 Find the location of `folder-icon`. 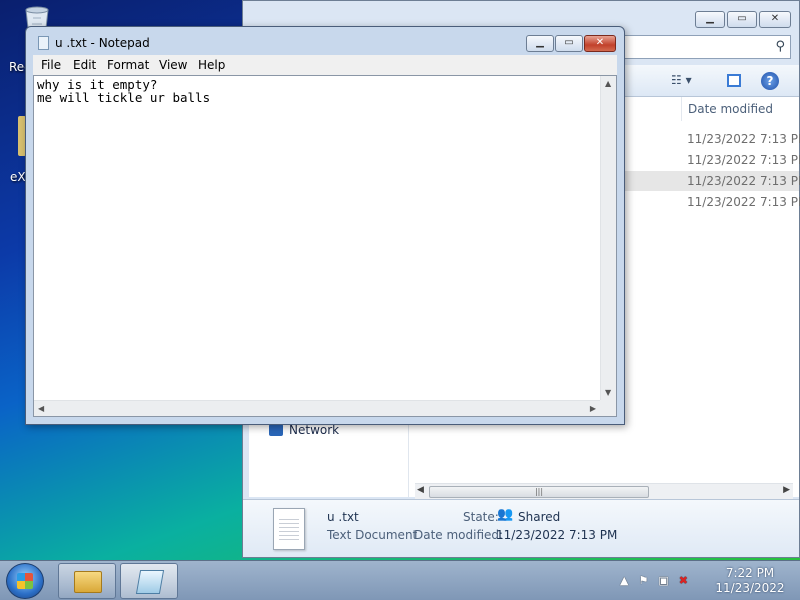

folder-icon is located at coordinates (88, 582).